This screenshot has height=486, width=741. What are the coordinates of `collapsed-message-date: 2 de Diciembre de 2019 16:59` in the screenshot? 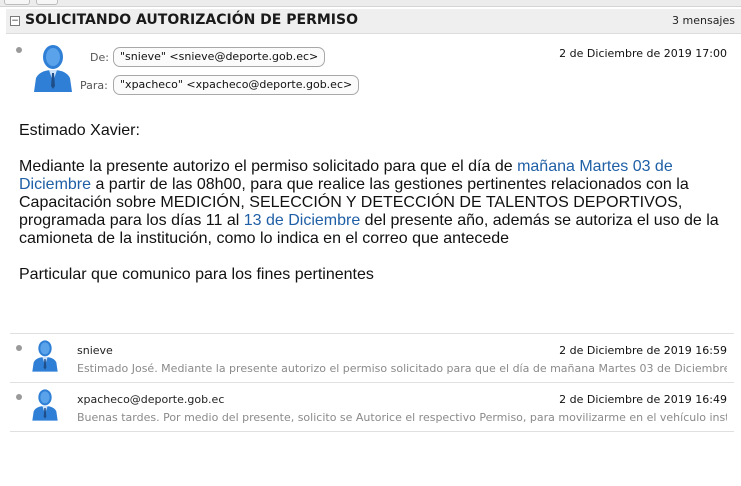 It's located at (643, 350).